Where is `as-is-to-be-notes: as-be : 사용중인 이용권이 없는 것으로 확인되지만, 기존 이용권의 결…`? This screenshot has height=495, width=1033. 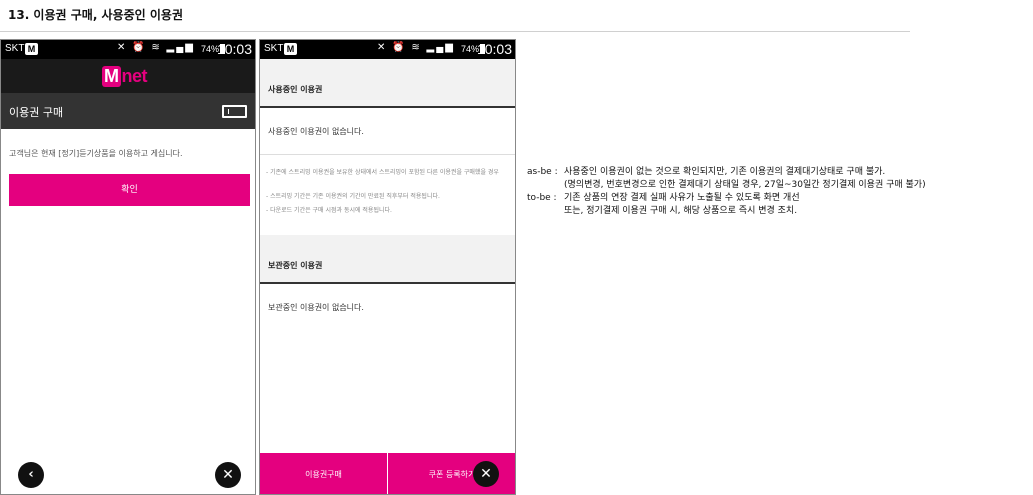
as-is-to-be-notes: as-be : 사용중인 이용권이 없는 것으로 확인되지만, 기존 이용권의 결… is located at coordinates (726, 192).